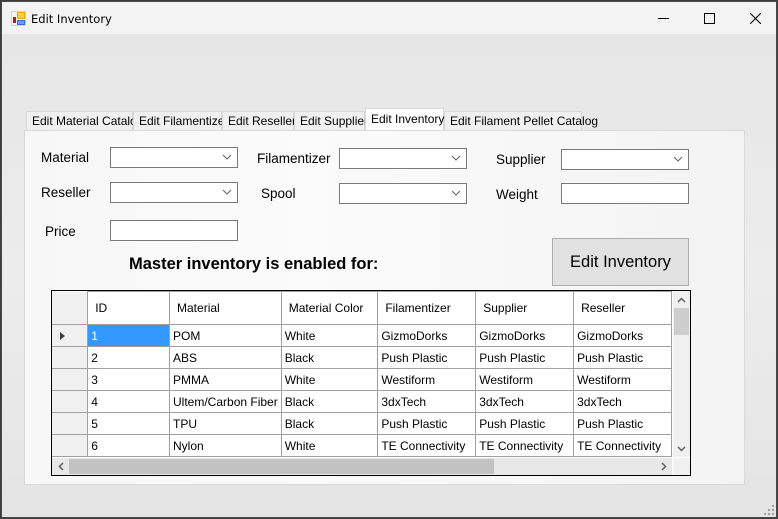 This screenshot has width=778, height=519. Describe the element at coordinates (174, 230) in the screenshot. I see `price-textbox` at that location.